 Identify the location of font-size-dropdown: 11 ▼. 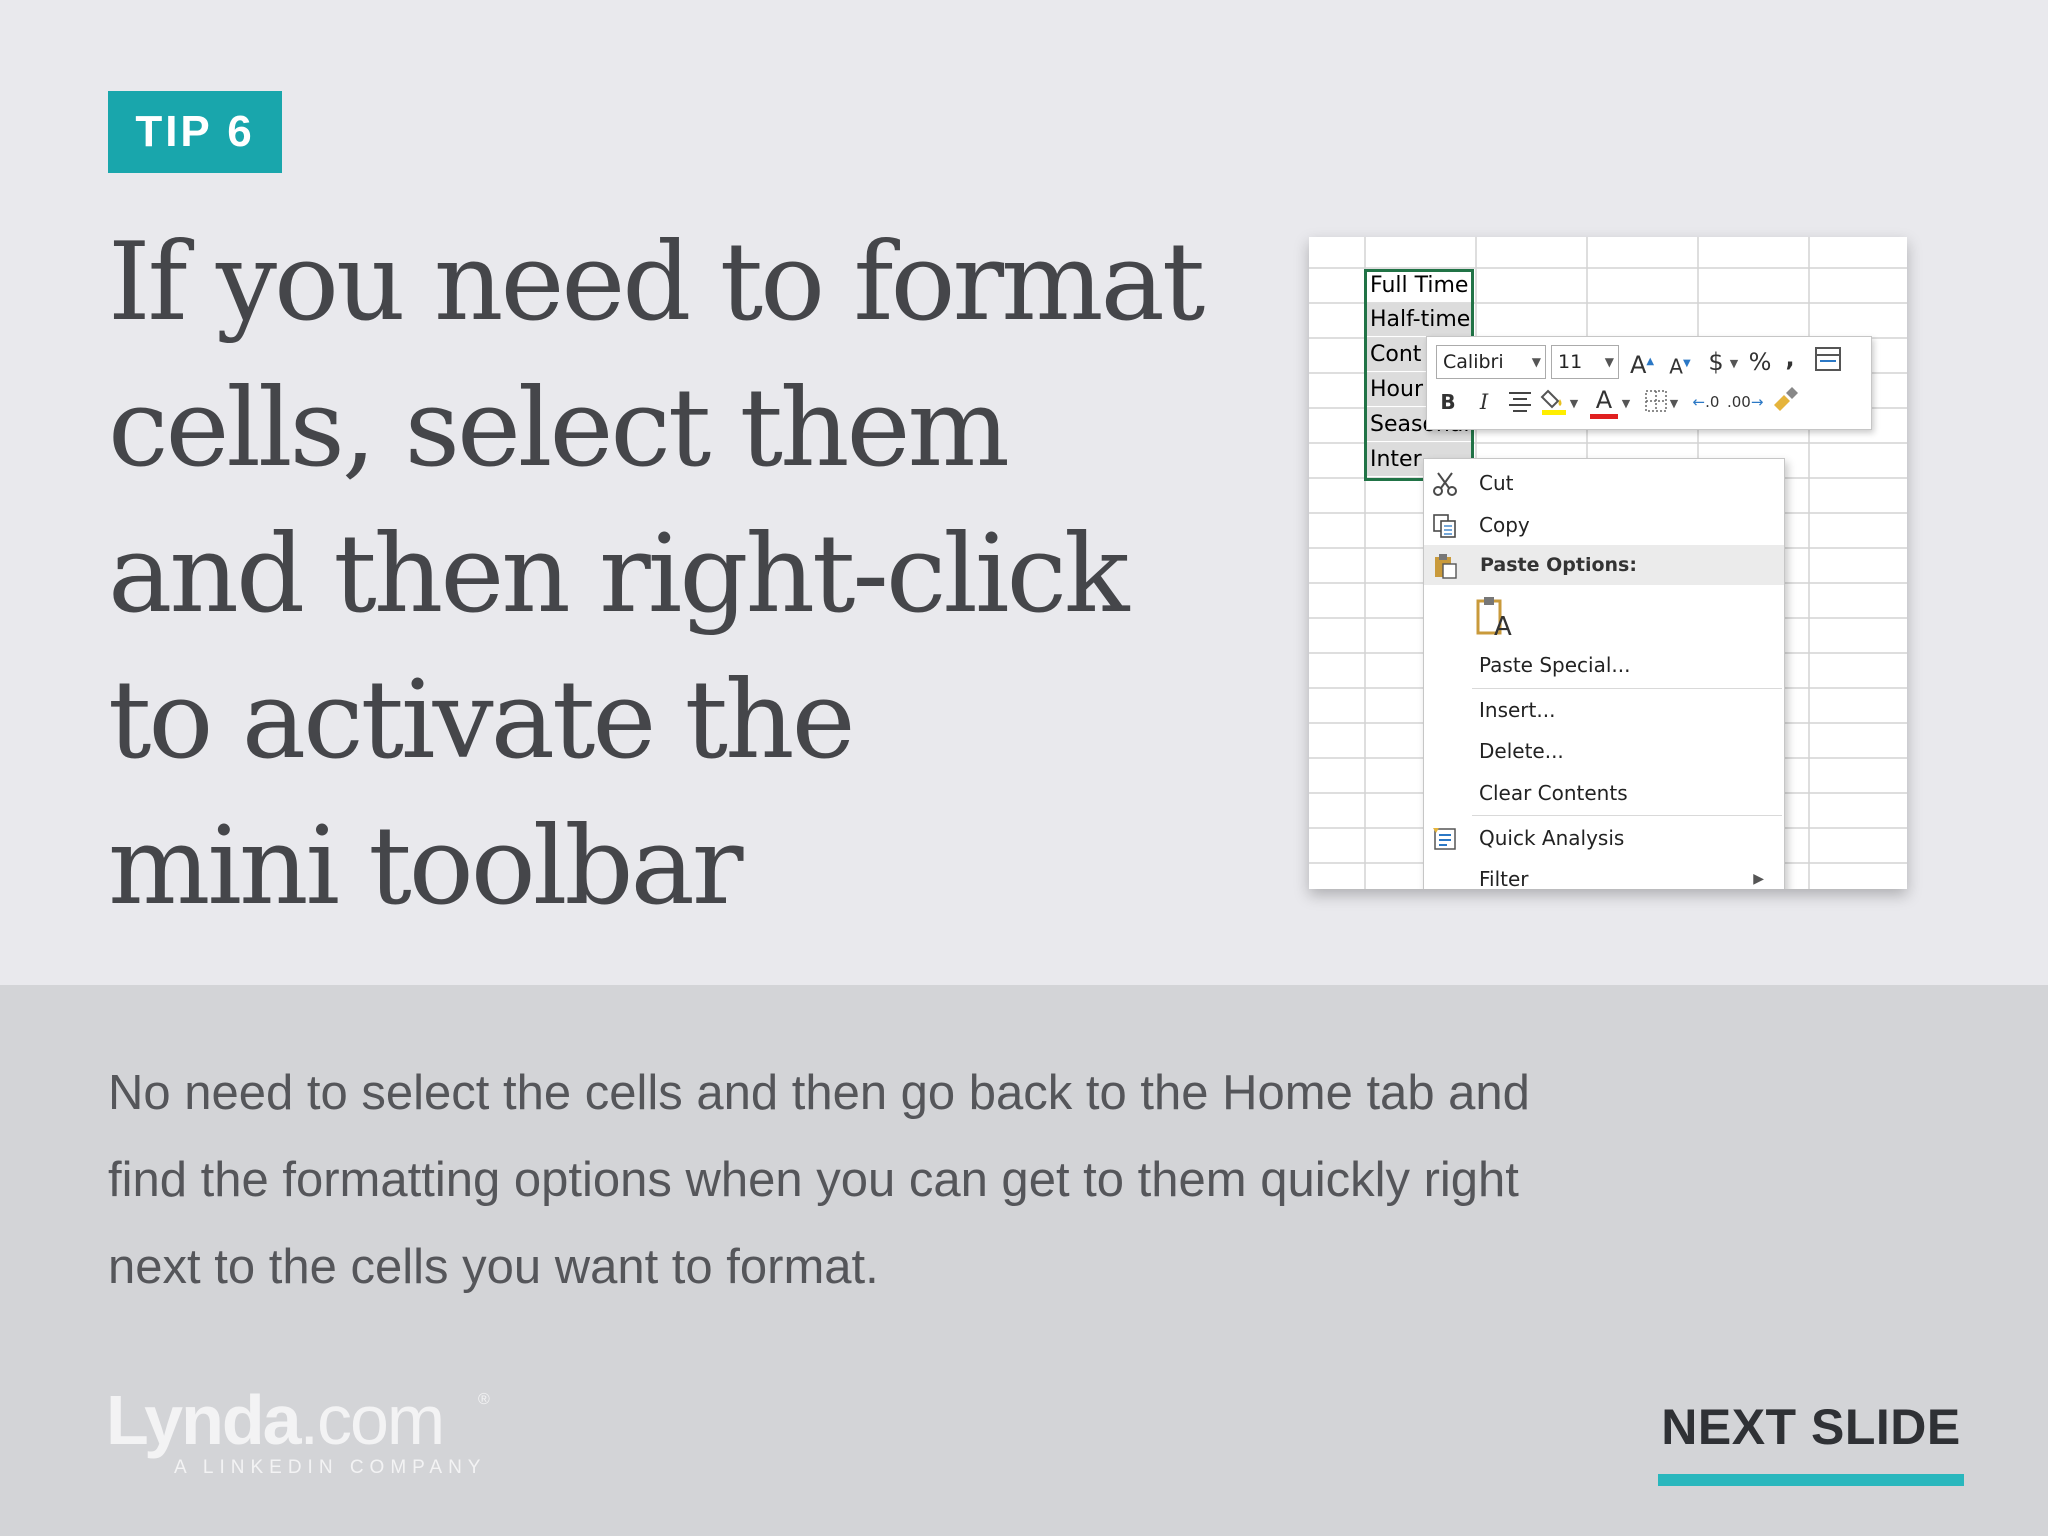
(1585, 362).